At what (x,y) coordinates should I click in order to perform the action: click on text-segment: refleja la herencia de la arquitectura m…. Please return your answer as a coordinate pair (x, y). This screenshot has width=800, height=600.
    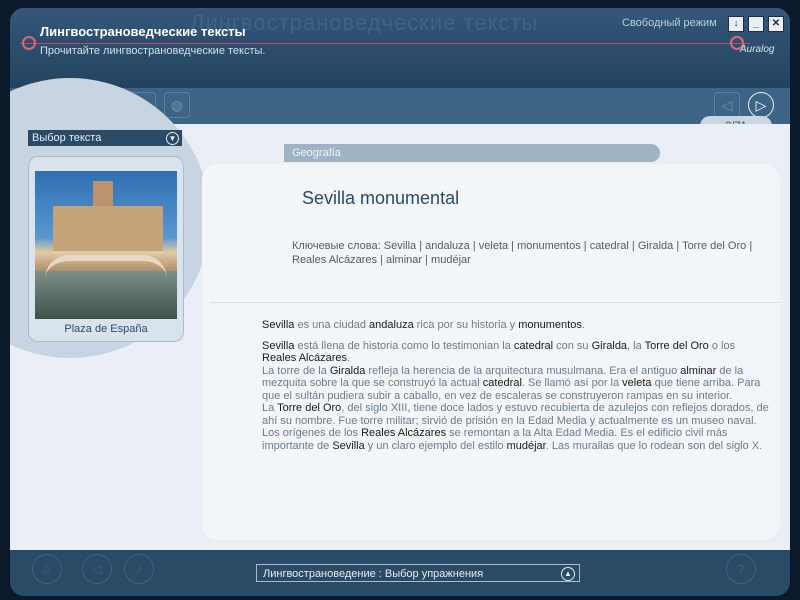
    Looking at the image, I should click on (523, 370).